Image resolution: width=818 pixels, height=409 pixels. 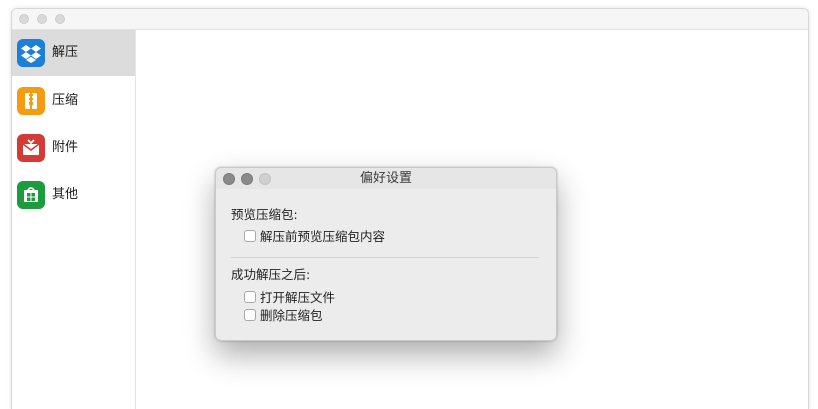 What do you see at coordinates (31, 148) in the screenshot?
I see `mail-attachment-icon` at bounding box center [31, 148].